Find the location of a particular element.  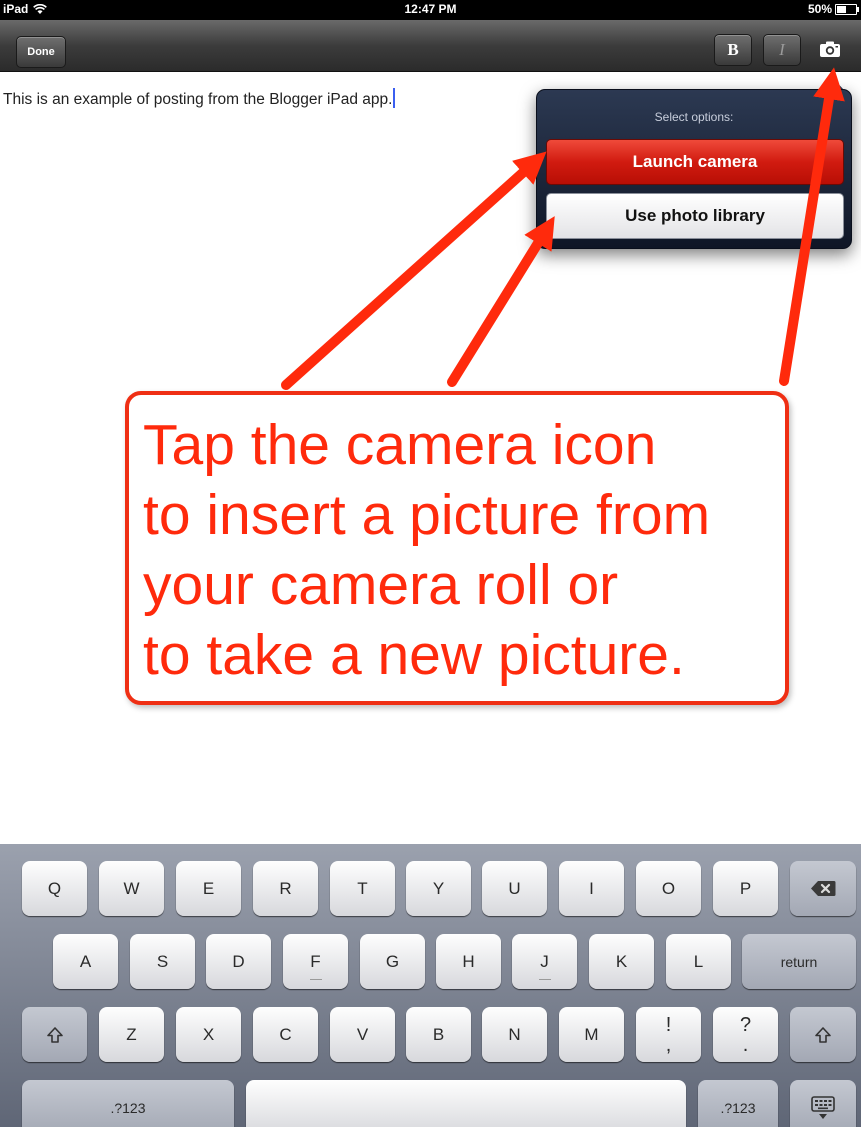

key-y: Y is located at coordinates (438, 888).